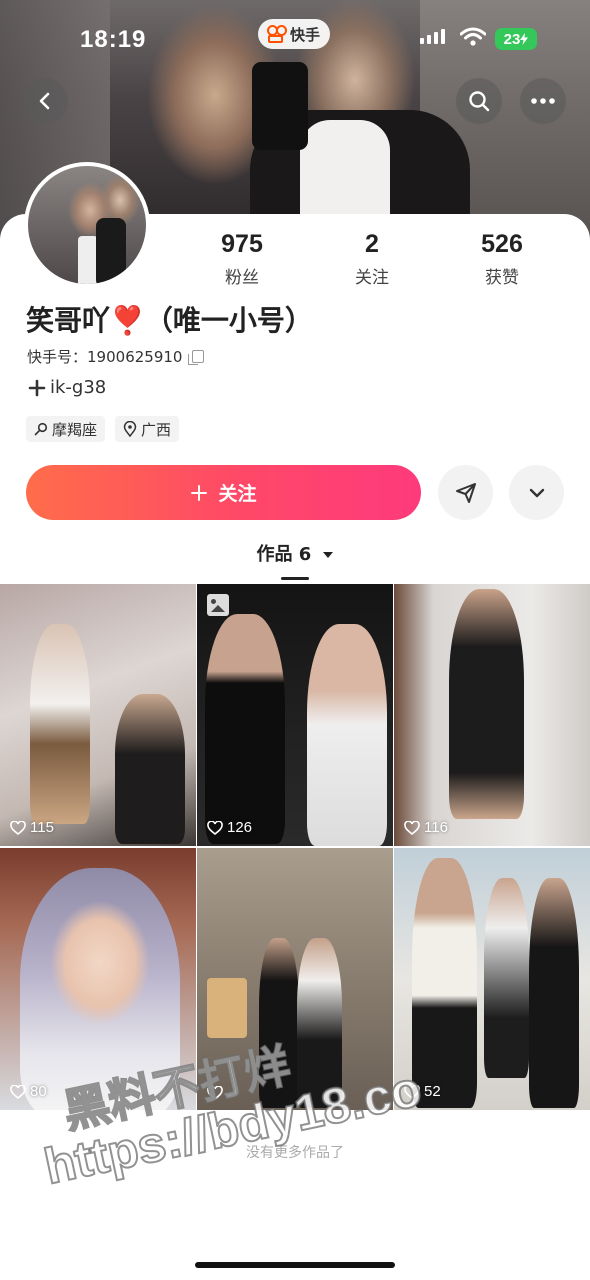  Describe the element at coordinates (372, 244) in the screenshot. I see `stat-value: 2` at that location.